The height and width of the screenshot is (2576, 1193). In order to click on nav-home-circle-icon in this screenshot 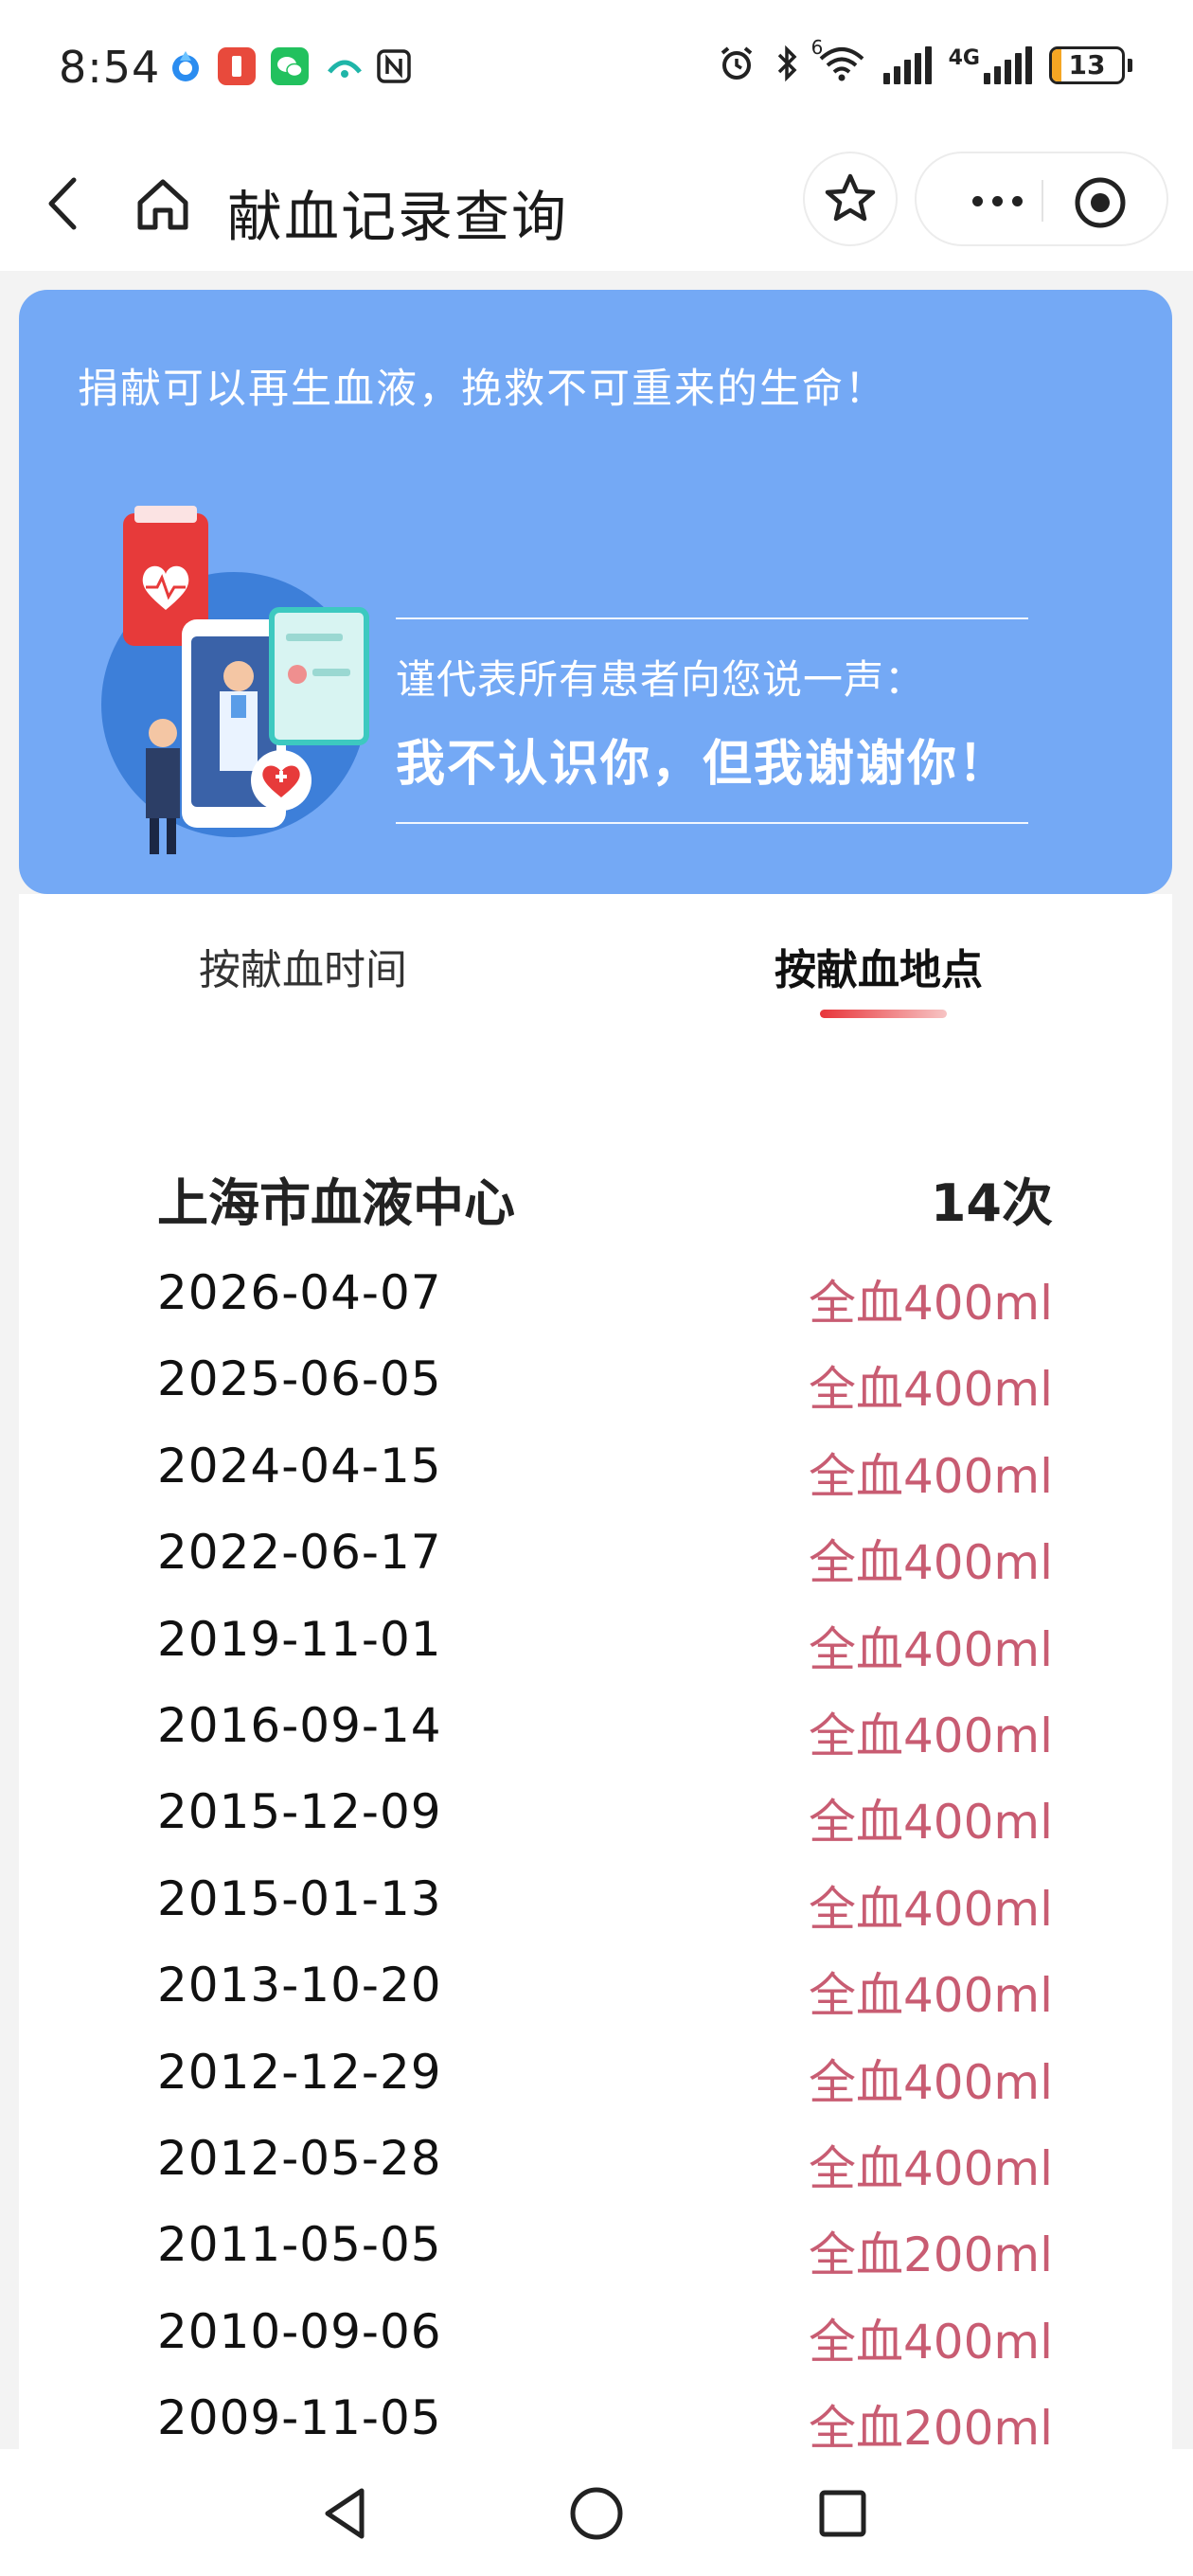, I will do `click(596, 2513)`.